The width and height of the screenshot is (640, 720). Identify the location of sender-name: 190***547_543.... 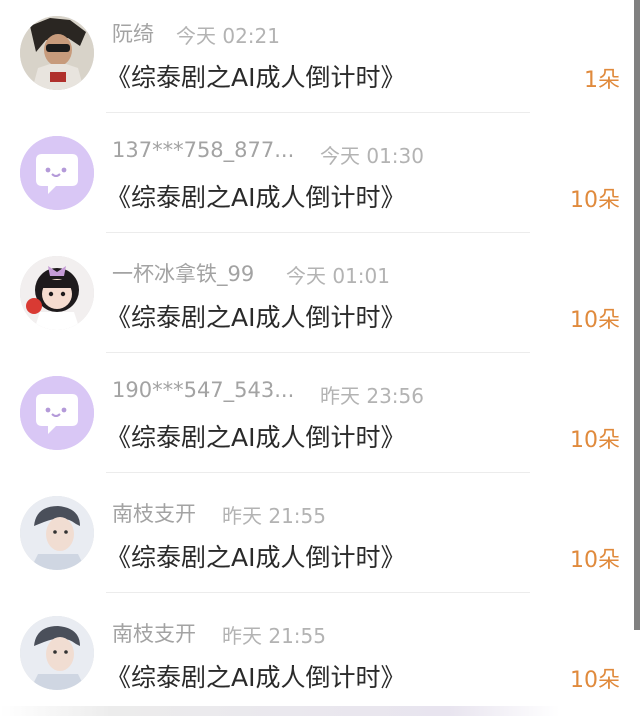
(203, 390).